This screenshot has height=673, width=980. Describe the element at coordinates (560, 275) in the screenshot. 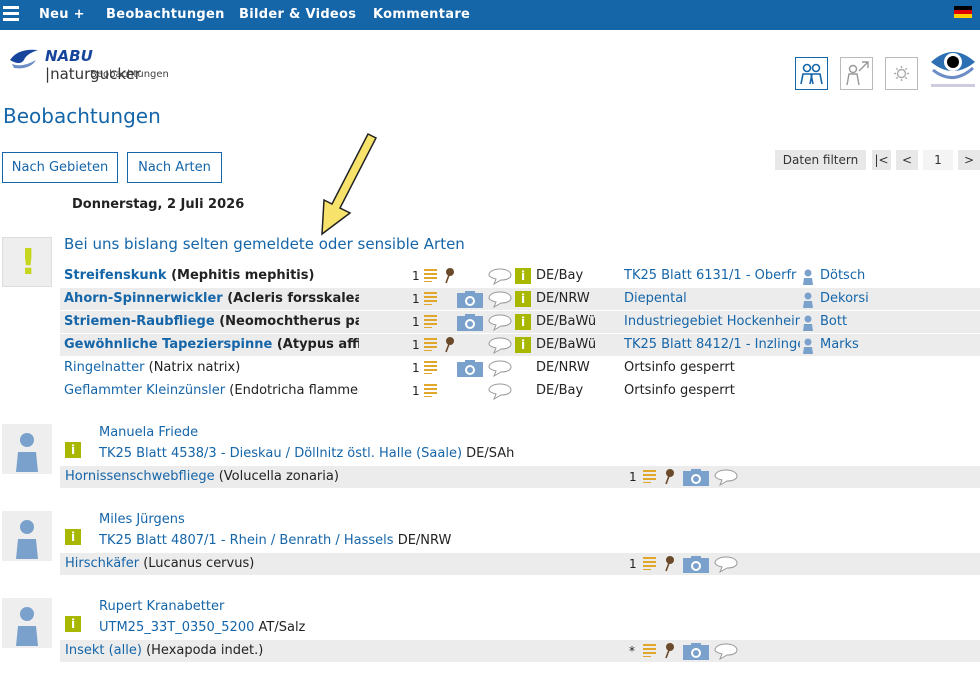

I see `region-code: DE/Bay` at that location.